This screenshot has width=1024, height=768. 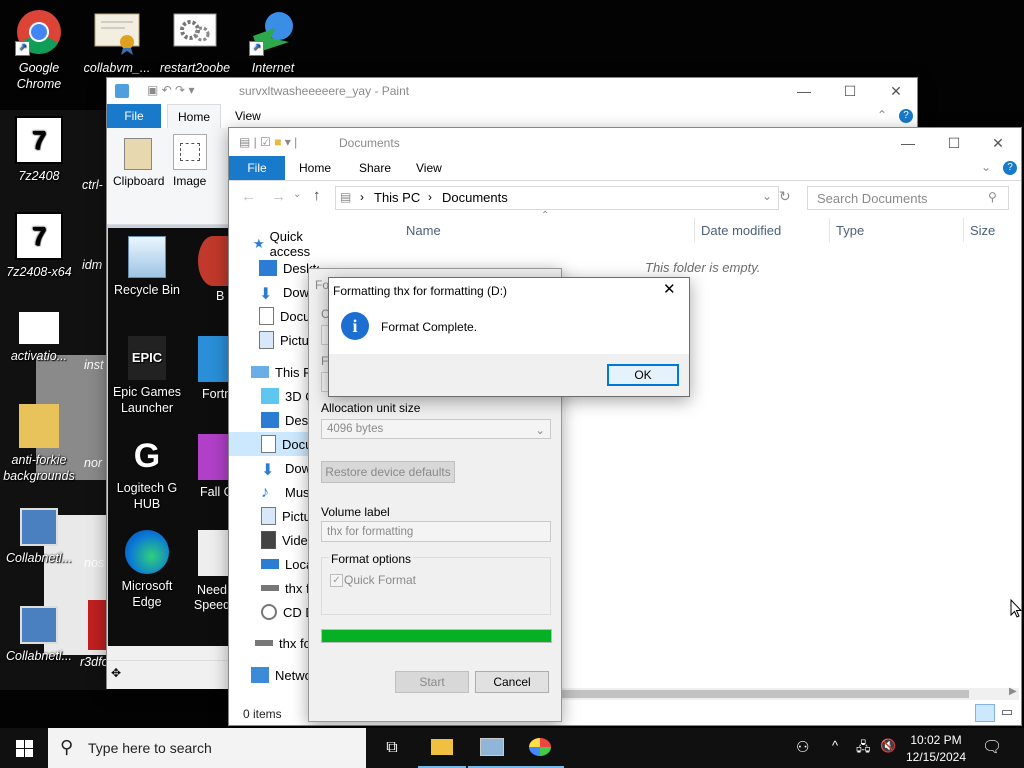 What do you see at coordinates (557, 198) in the screenshot?
I see `address-bar: ▤ › This PC › Documents ⌄` at bounding box center [557, 198].